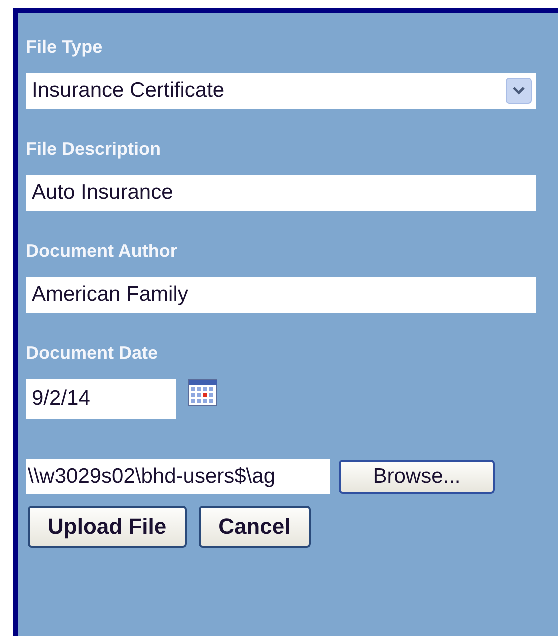 The height and width of the screenshot is (636, 558). Describe the element at coordinates (254, 527) in the screenshot. I see `form-button: Cancel` at that location.